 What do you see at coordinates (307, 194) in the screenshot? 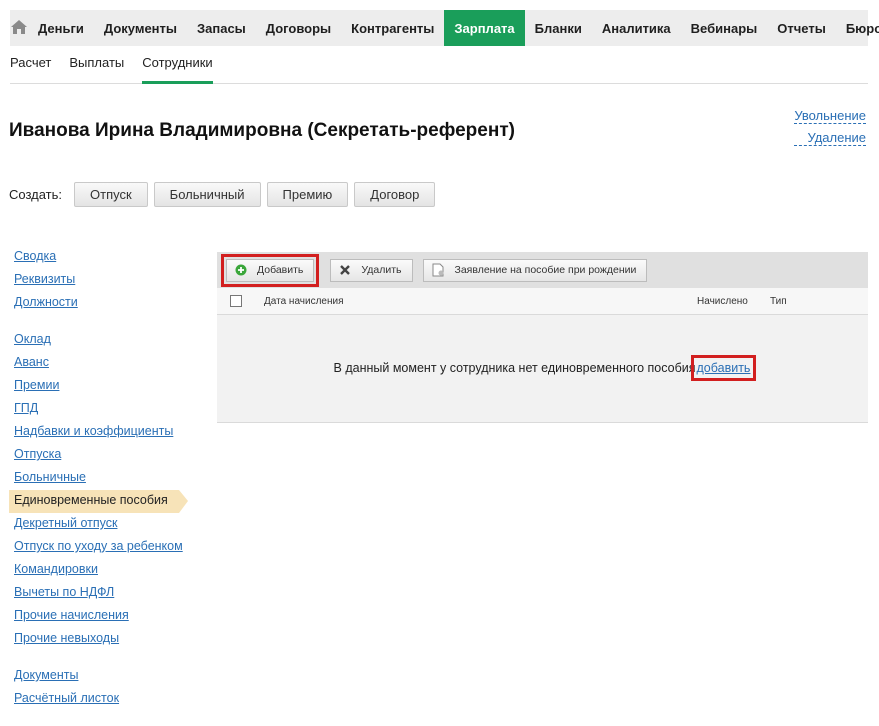
I see `create-bonus-button: Премию` at bounding box center [307, 194].